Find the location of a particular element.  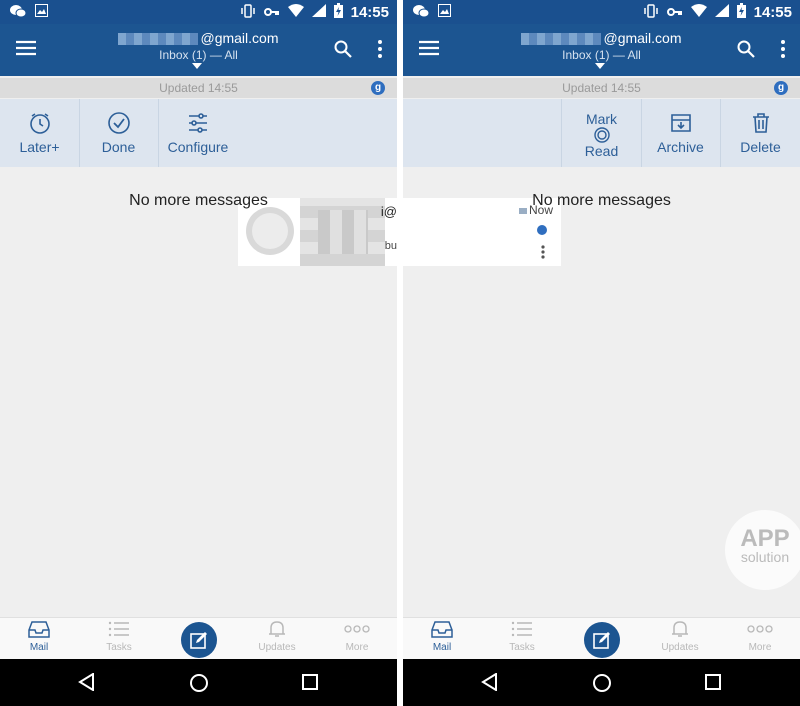

check-circle-icon is located at coordinates (118, 123).